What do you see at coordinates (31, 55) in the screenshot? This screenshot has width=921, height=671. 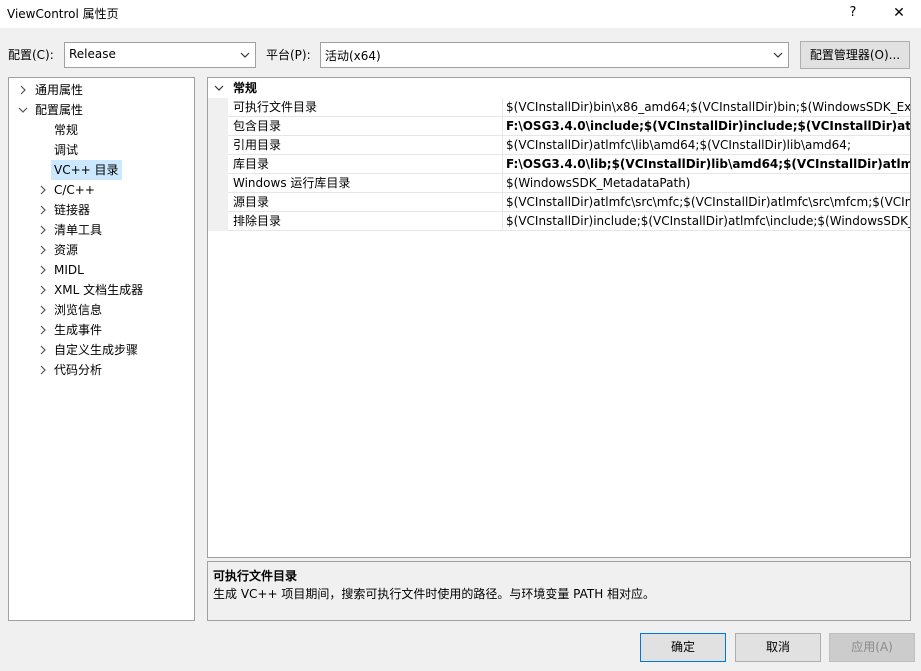 I see `configuration-label: 配置(C):` at bounding box center [31, 55].